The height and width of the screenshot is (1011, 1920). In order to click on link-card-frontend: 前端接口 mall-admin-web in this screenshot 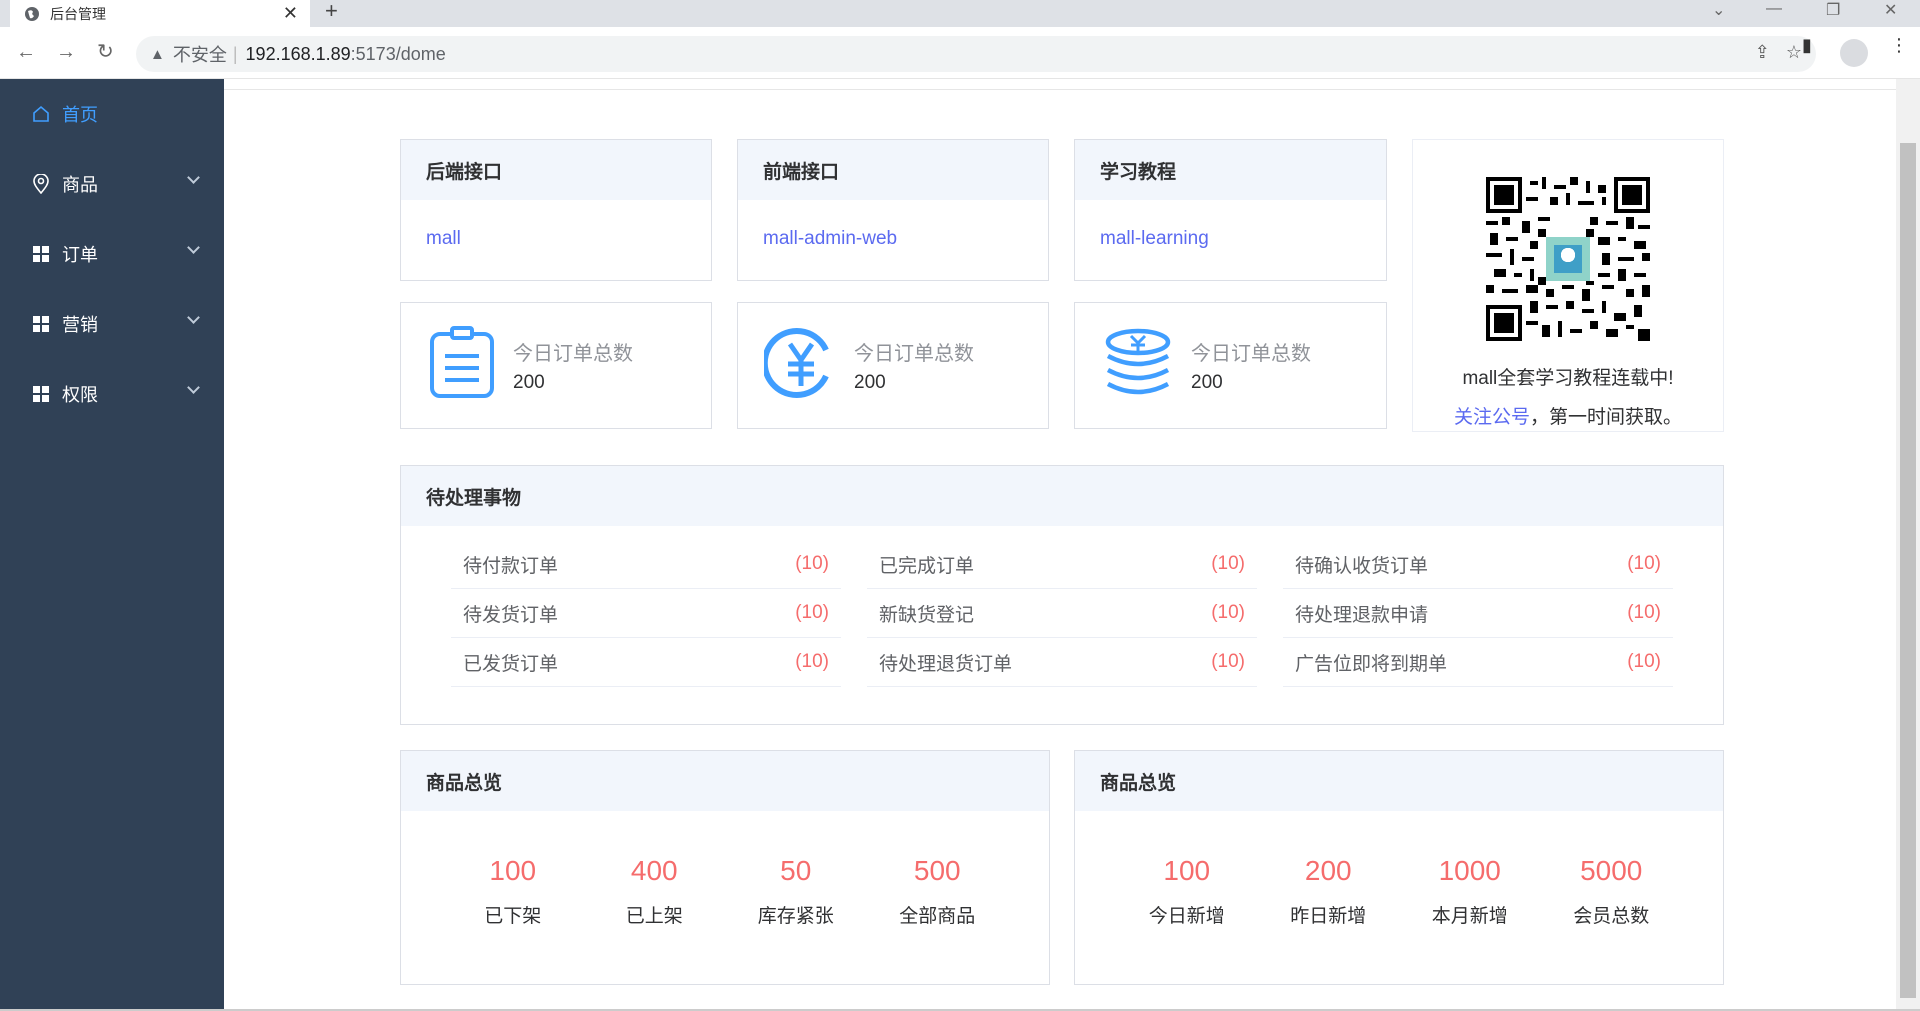, I will do `click(893, 210)`.